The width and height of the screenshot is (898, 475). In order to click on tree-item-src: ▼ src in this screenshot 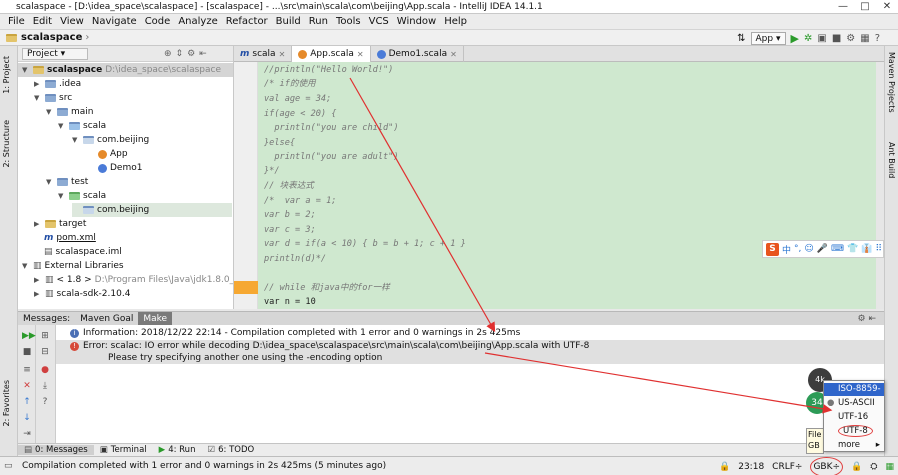, I will do `click(53, 98)`.